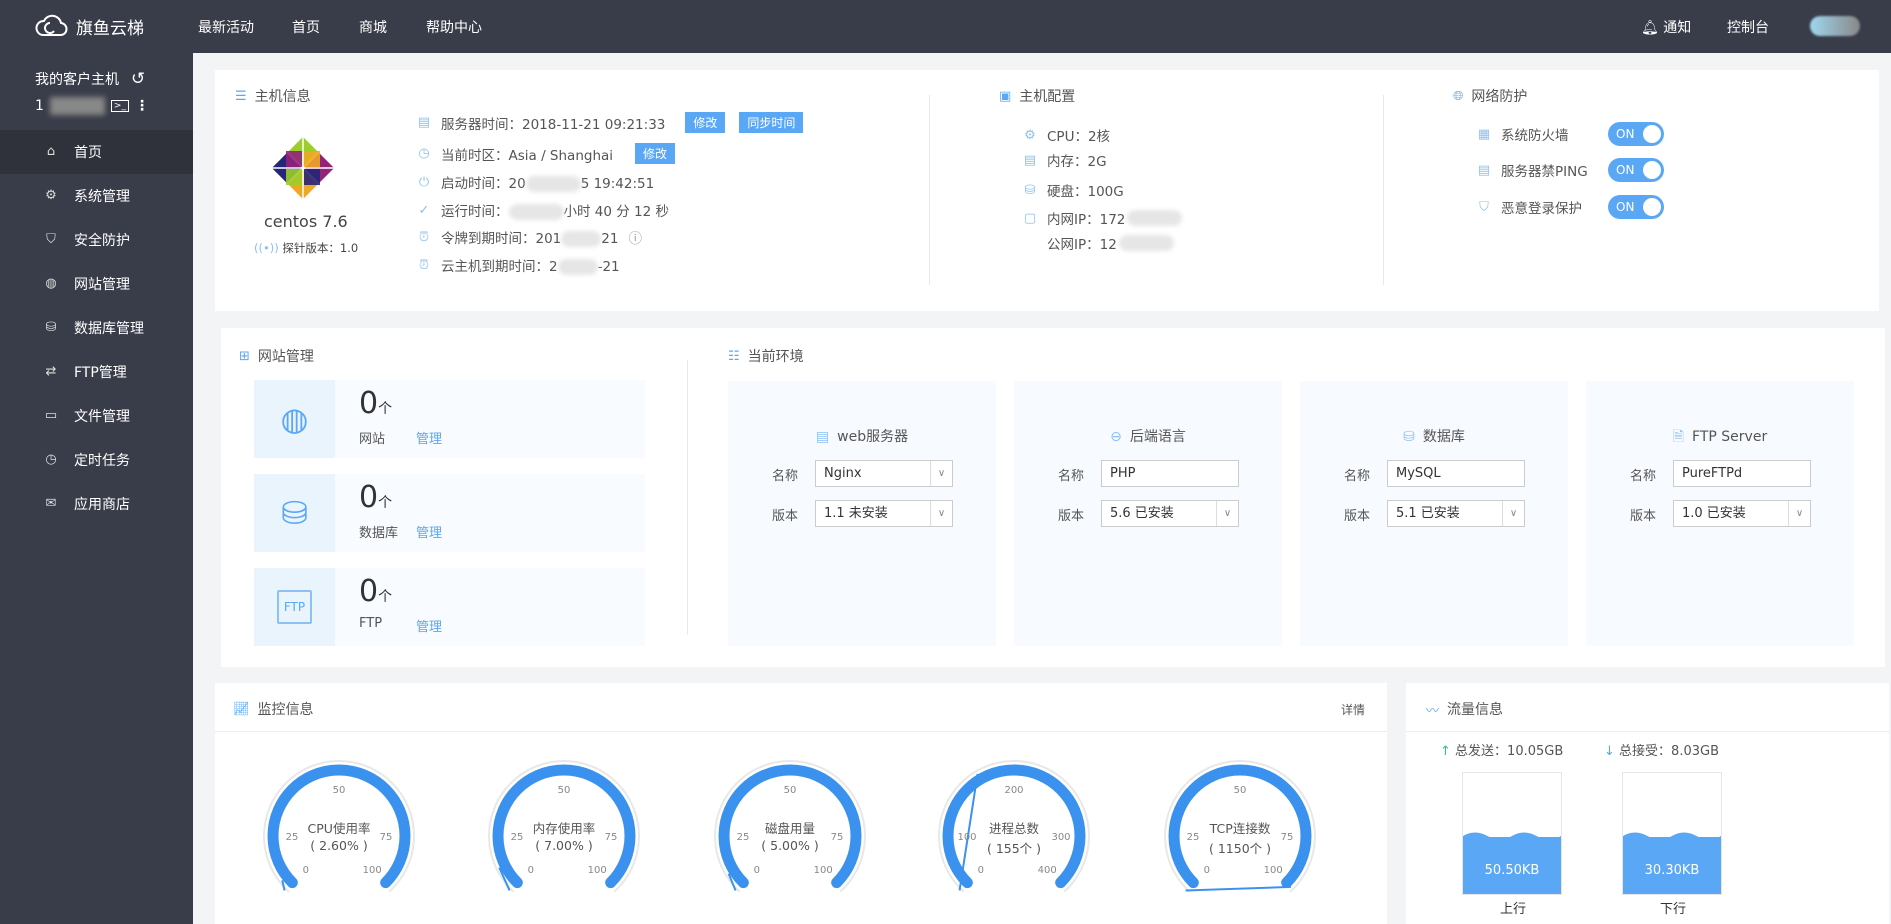 The image size is (1891, 924). I want to click on env-icon: ⊖, so click(1116, 437).